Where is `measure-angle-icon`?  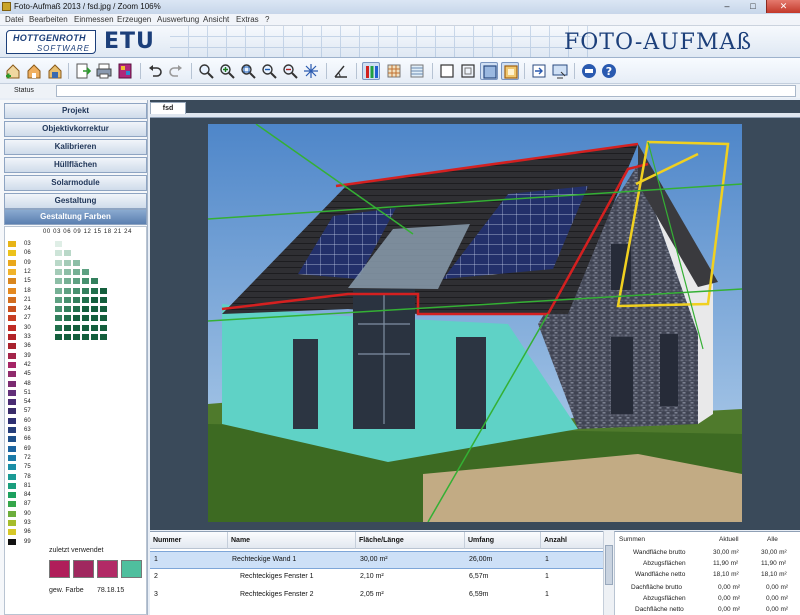 measure-angle-icon is located at coordinates (341, 71).